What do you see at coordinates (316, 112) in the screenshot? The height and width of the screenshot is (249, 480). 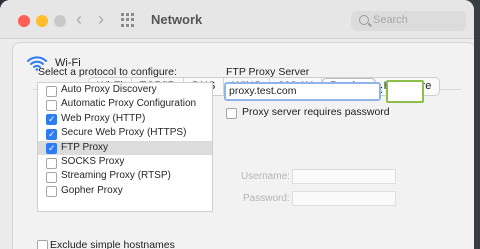 I see `requires-password-label: Proxy server requires password` at bounding box center [316, 112].